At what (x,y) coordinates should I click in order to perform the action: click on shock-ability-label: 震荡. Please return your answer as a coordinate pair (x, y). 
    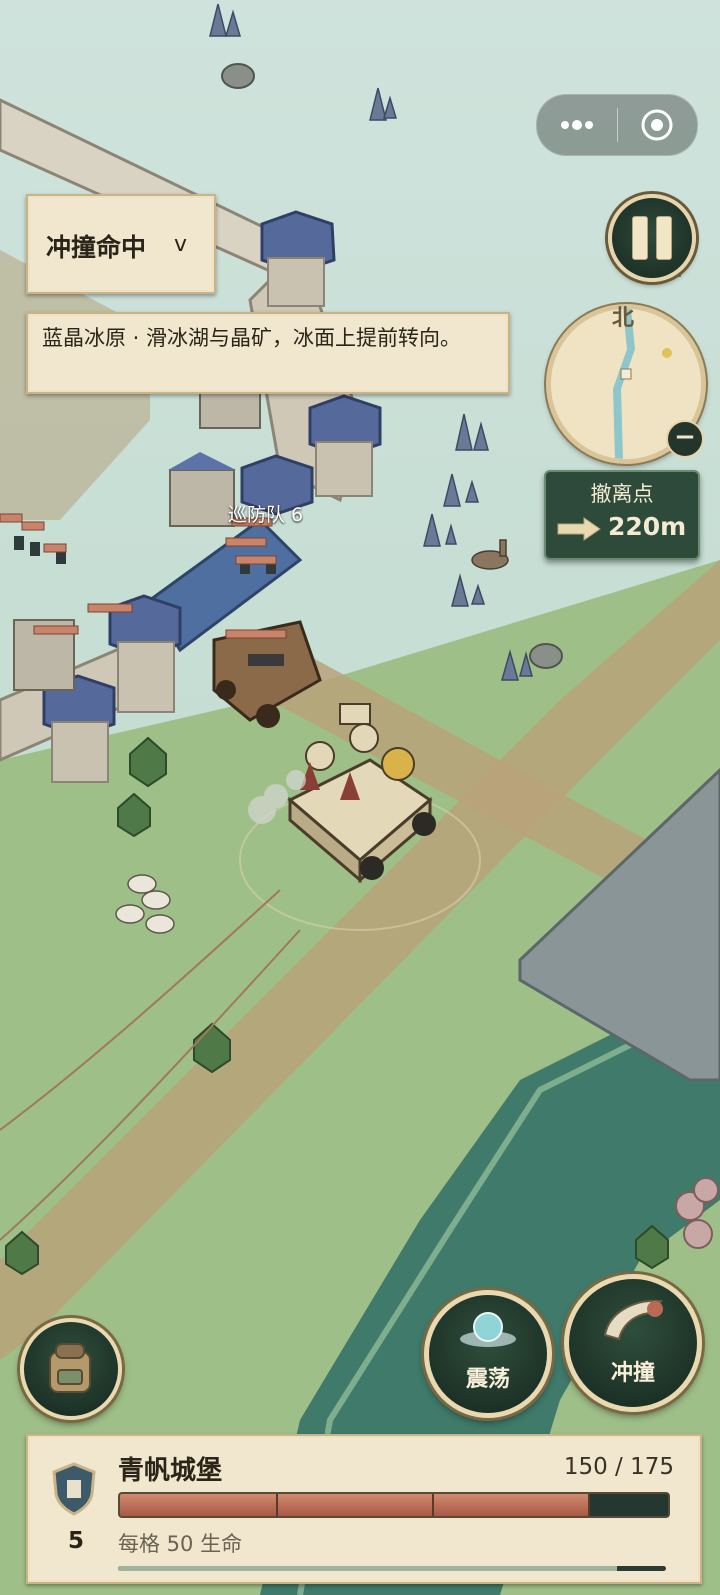
    Looking at the image, I should click on (487, 1379).